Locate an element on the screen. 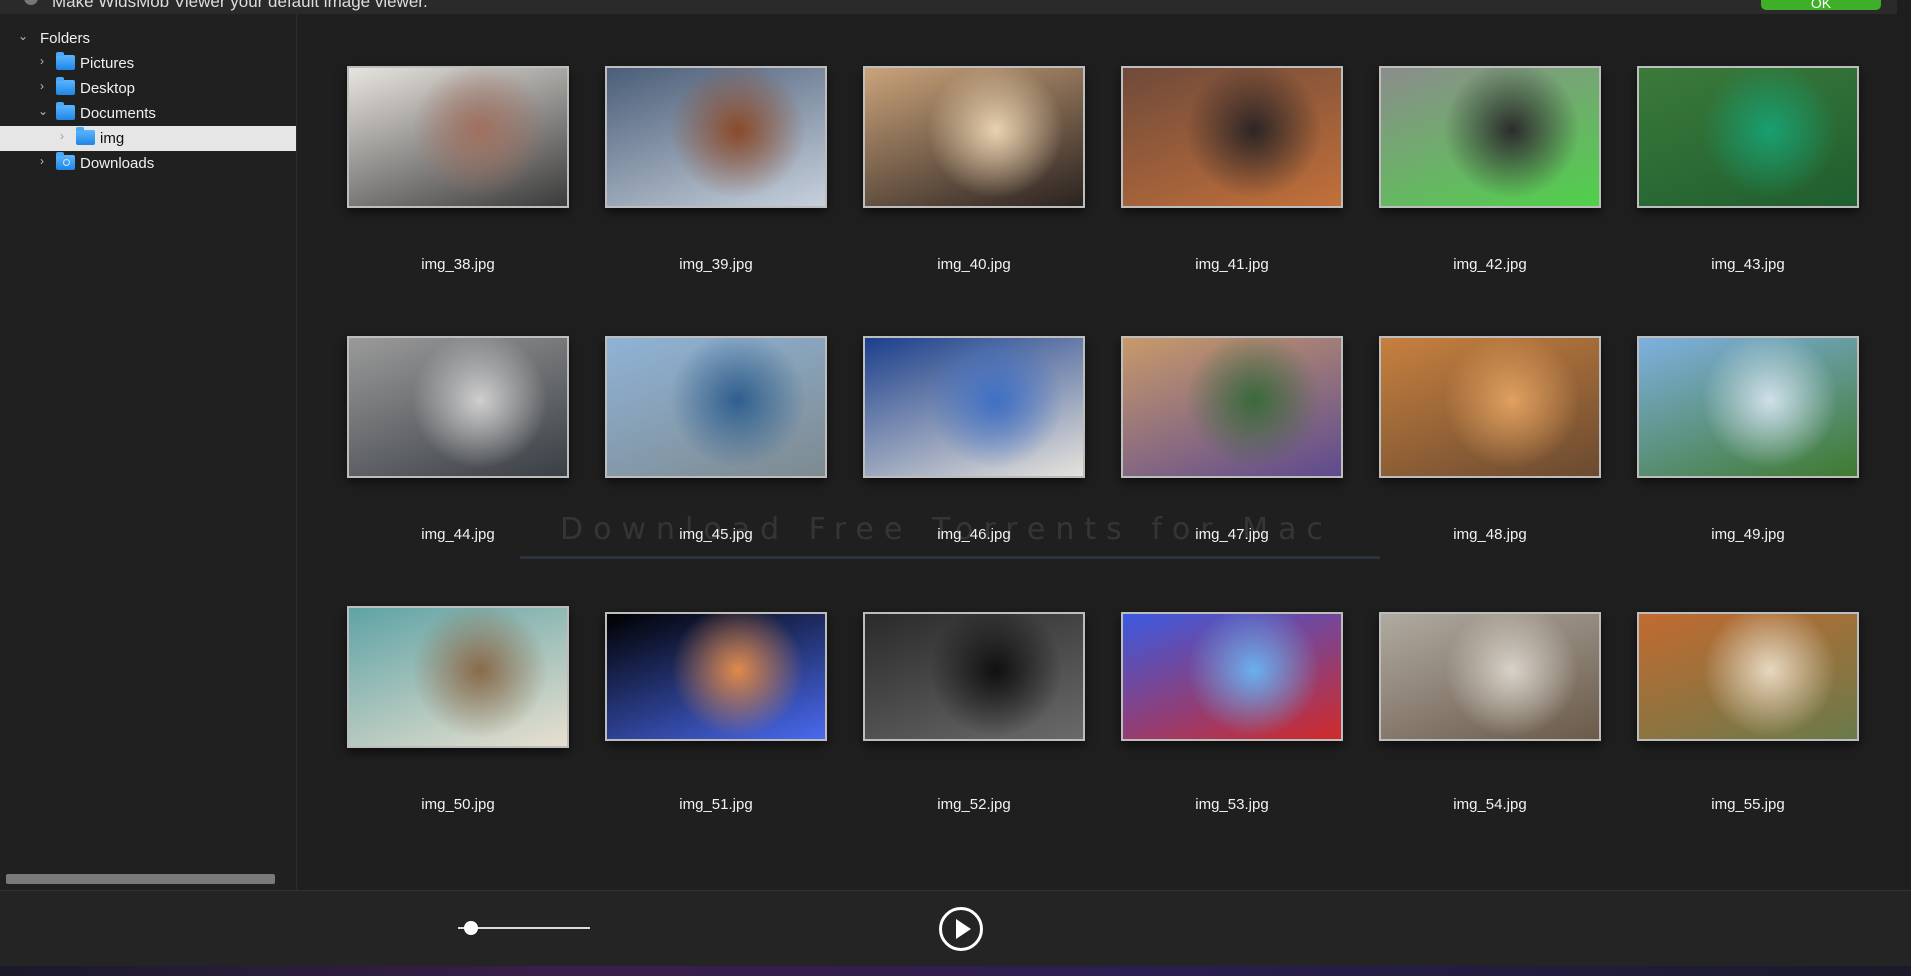  sidebar-item-downloads: › Downloads is located at coordinates (148, 163).